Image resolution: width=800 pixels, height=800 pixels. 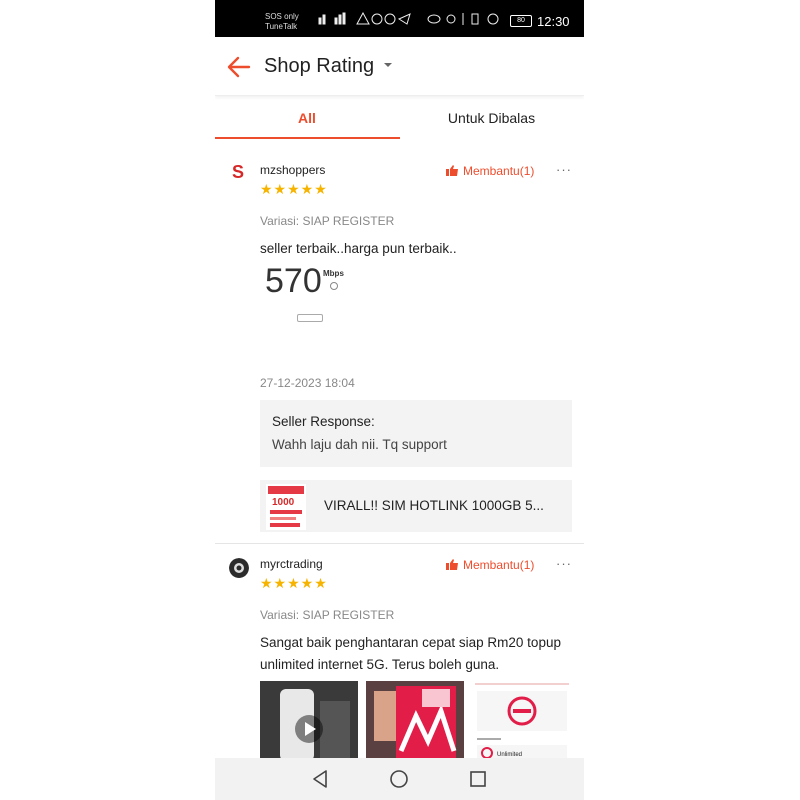 What do you see at coordinates (388, 65) in the screenshot?
I see `caret-down-icon` at bounding box center [388, 65].